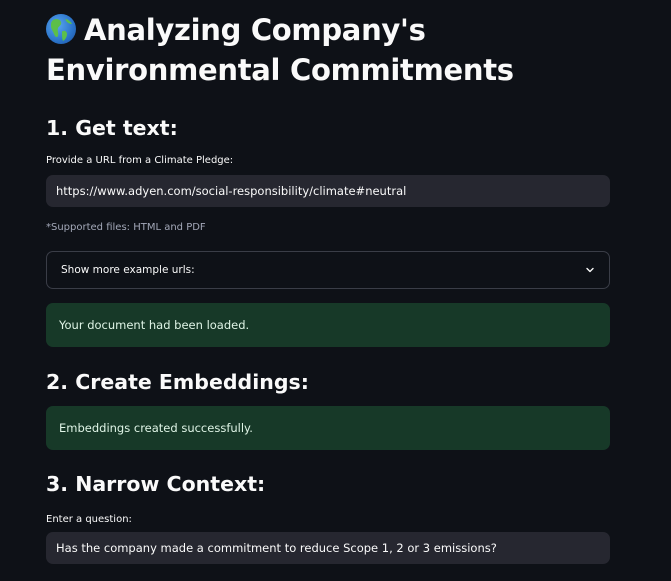 The height and width of the screenshot is (581, 671). I want to click on step3-heading: 3. Narrow Context:, so click(156, 484).